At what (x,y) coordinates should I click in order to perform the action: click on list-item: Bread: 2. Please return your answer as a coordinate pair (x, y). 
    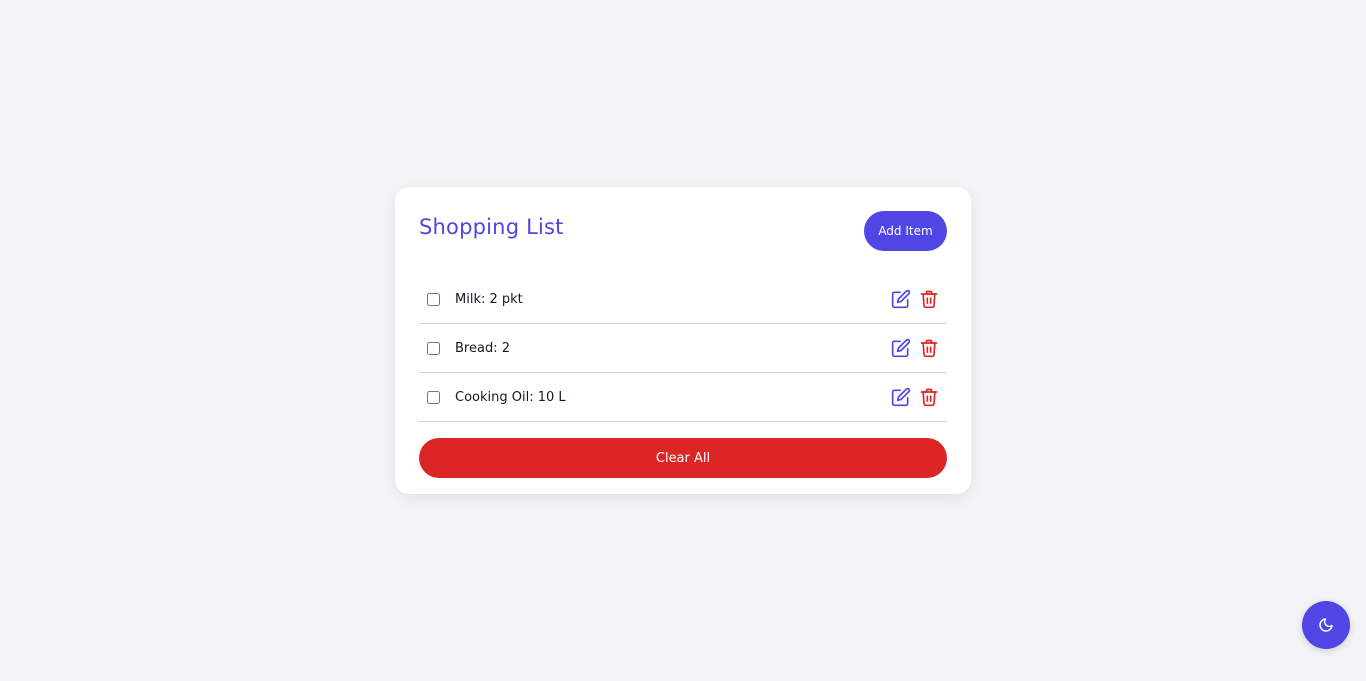
    Looking at the image, I should click on (683, 348).